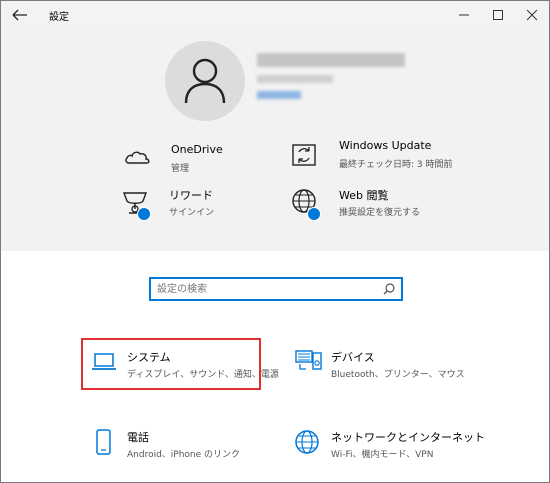 The height and width of the screenshot is (483, 550). I want to click on back-arrow-icon, so click(19, 15).